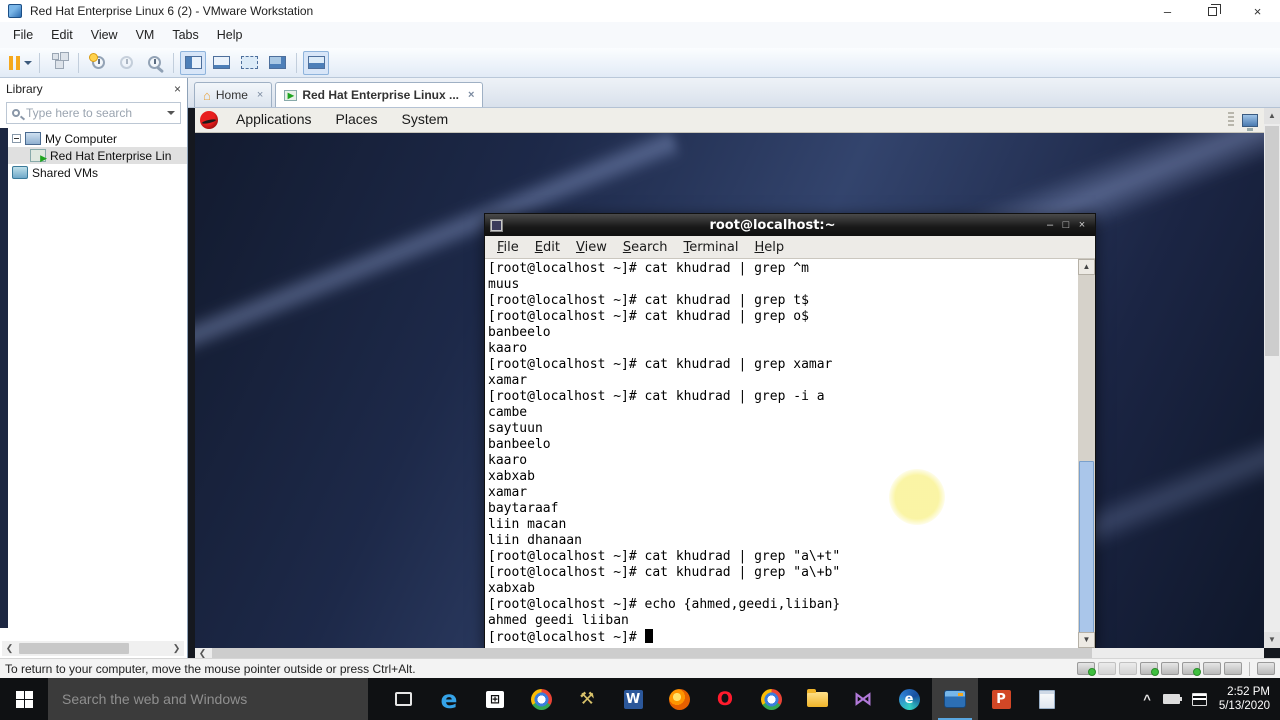 The height and width of the screenshot is (720, 1280). What do you see at coordinates (591, 247) in the screenshot?
I see `terminal-menu-view: View` at bounding box center [591, 247].